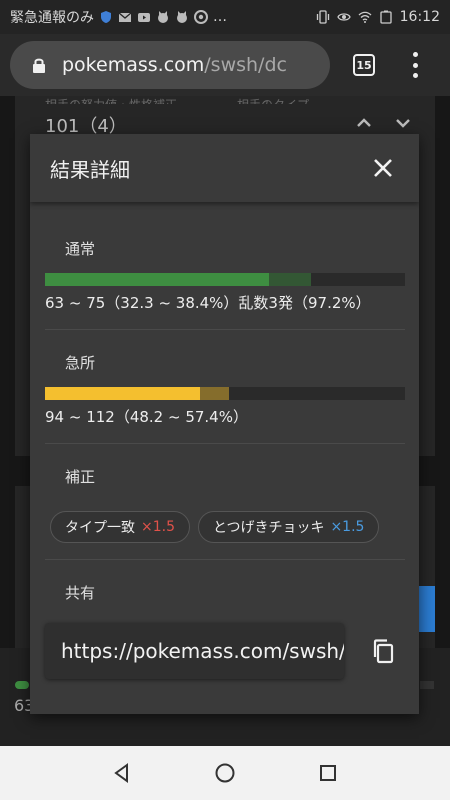 Image resolution: width=450 pixels, height=800 pixels. What do you see at coordinates (80, 593) in the screenshot?
I see `share-label: 共有` at bounding box center [80, 593].